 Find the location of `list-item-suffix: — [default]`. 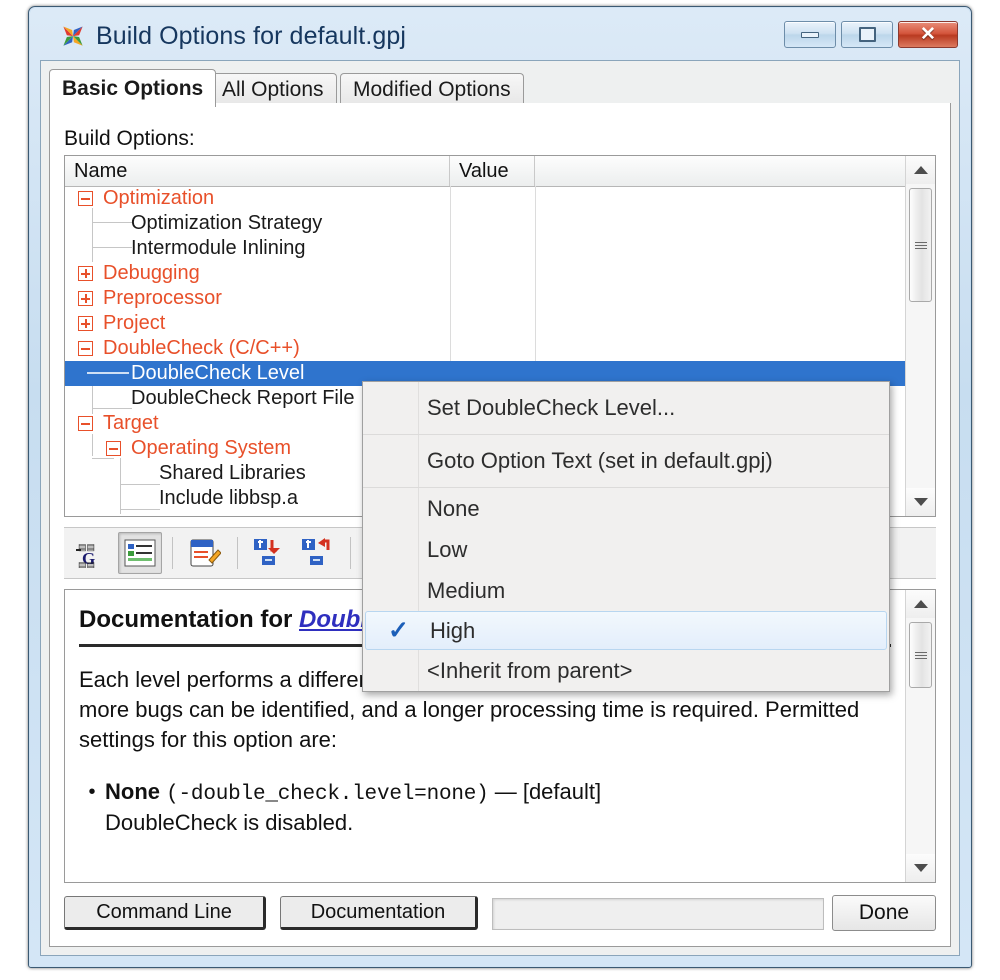

list-item-suffix: — [default] is located at coordinates (548, 791).